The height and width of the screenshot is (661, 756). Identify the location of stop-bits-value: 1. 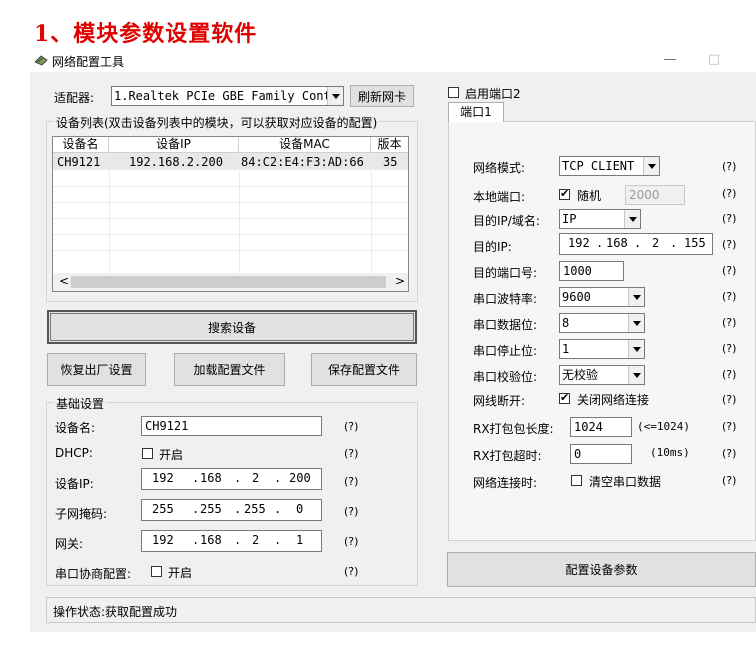
(566, 349).